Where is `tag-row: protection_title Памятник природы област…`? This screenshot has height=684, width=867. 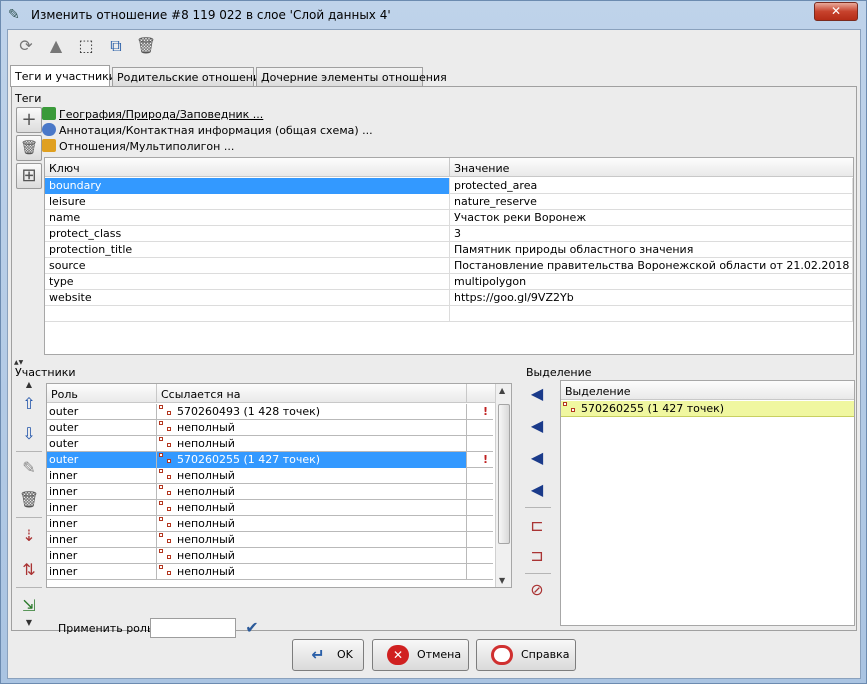 tag-row: protection_title Памятник природы област… is located at coordinates (449, 250).